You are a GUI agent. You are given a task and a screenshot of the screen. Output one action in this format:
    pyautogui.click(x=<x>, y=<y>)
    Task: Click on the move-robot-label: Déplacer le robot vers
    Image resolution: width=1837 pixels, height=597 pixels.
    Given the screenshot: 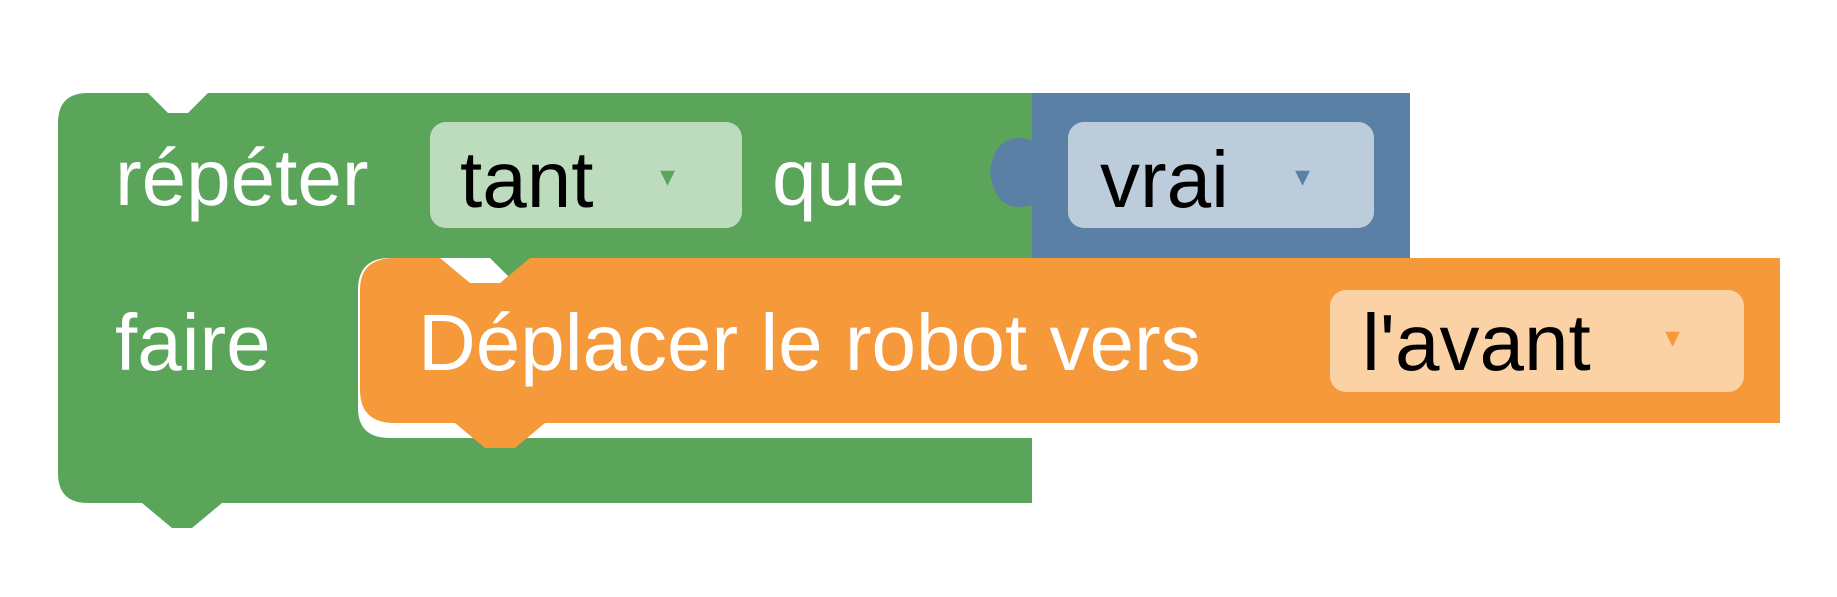 What is the action you would take?
    pyautogui.click(x=809, y=342)
    